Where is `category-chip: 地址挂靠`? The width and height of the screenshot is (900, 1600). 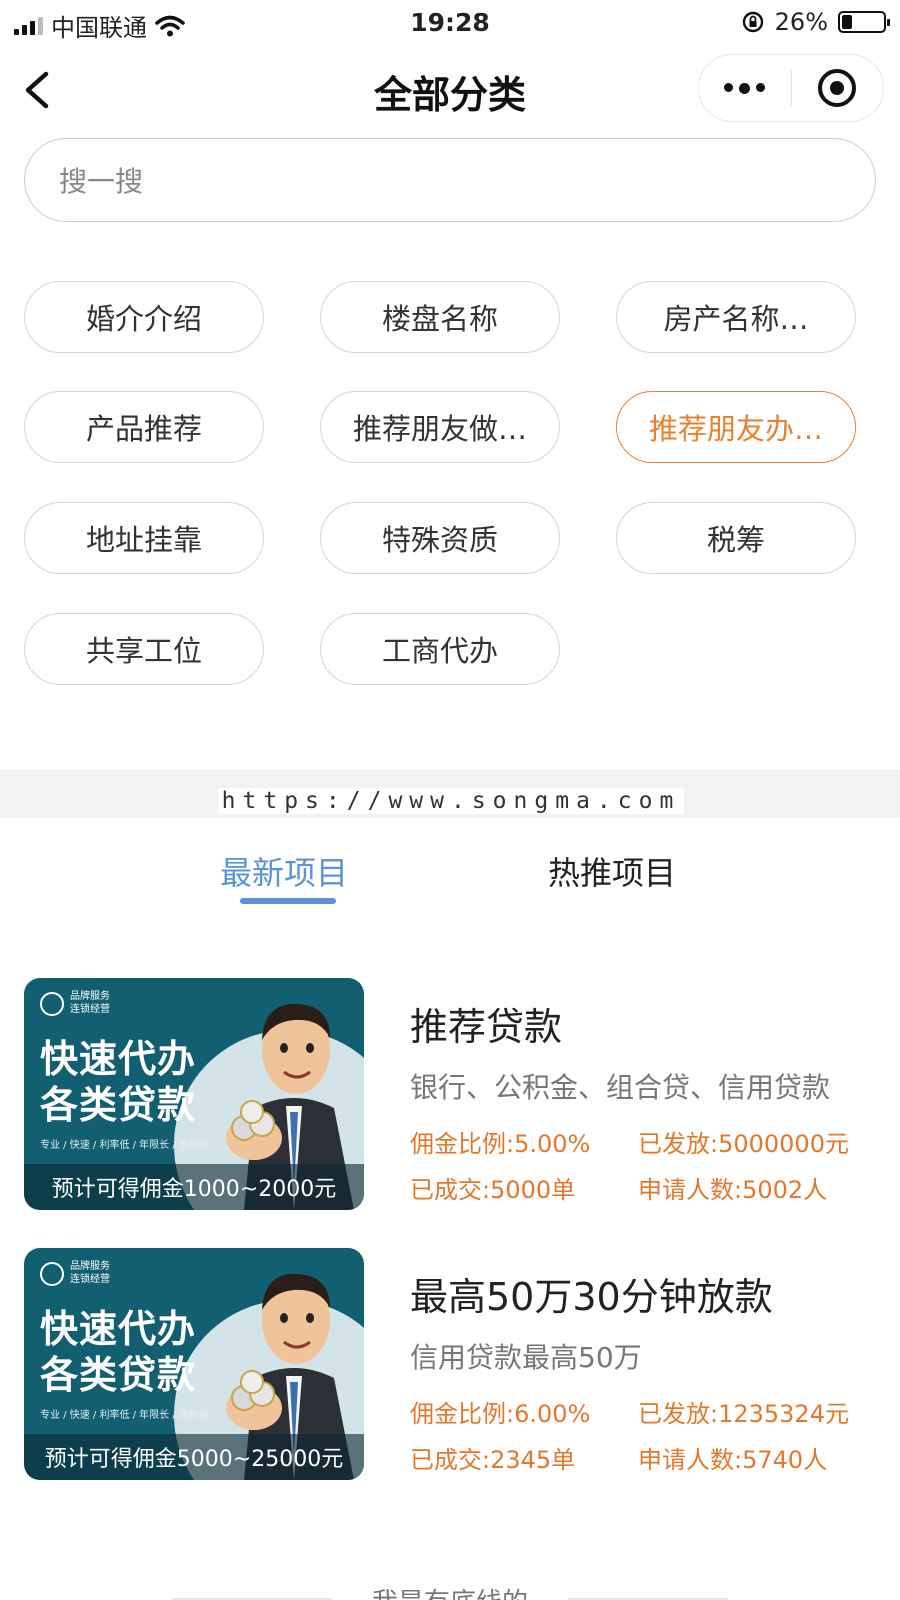
category-chip: 地址挂靠 is located at coordinates (144, 538).